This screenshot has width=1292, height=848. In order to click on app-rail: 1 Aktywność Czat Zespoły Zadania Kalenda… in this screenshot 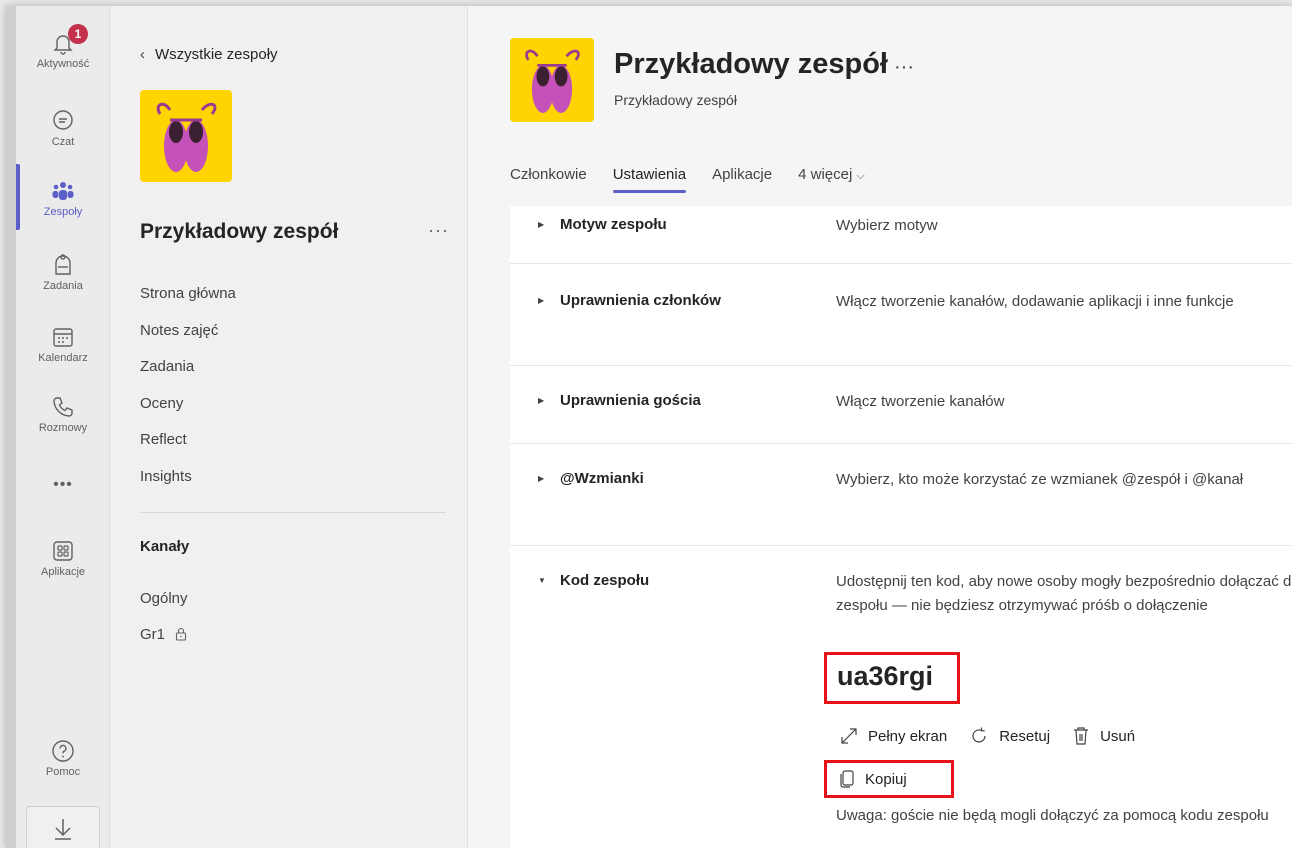, I will do `click(58, 427)`.